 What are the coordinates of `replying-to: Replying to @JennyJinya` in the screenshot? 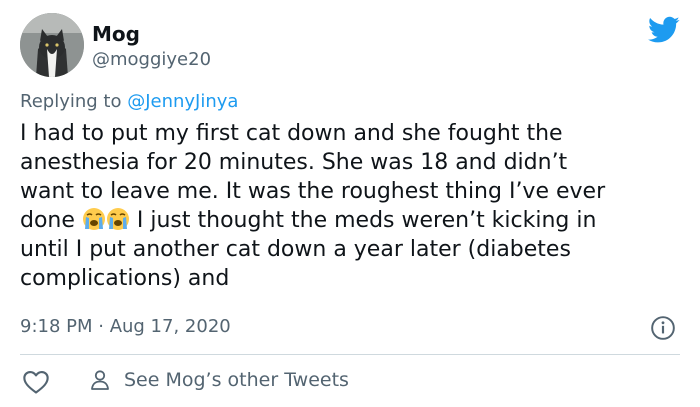 It's located at (129, 102).